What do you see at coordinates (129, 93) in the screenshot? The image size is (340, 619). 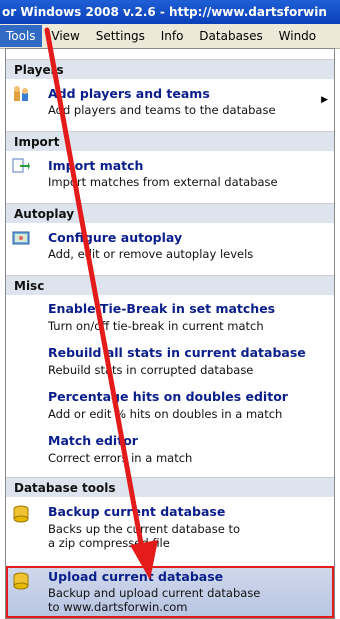 I see `add-players-title: Add players and teams` at bounding box center [129, 93].